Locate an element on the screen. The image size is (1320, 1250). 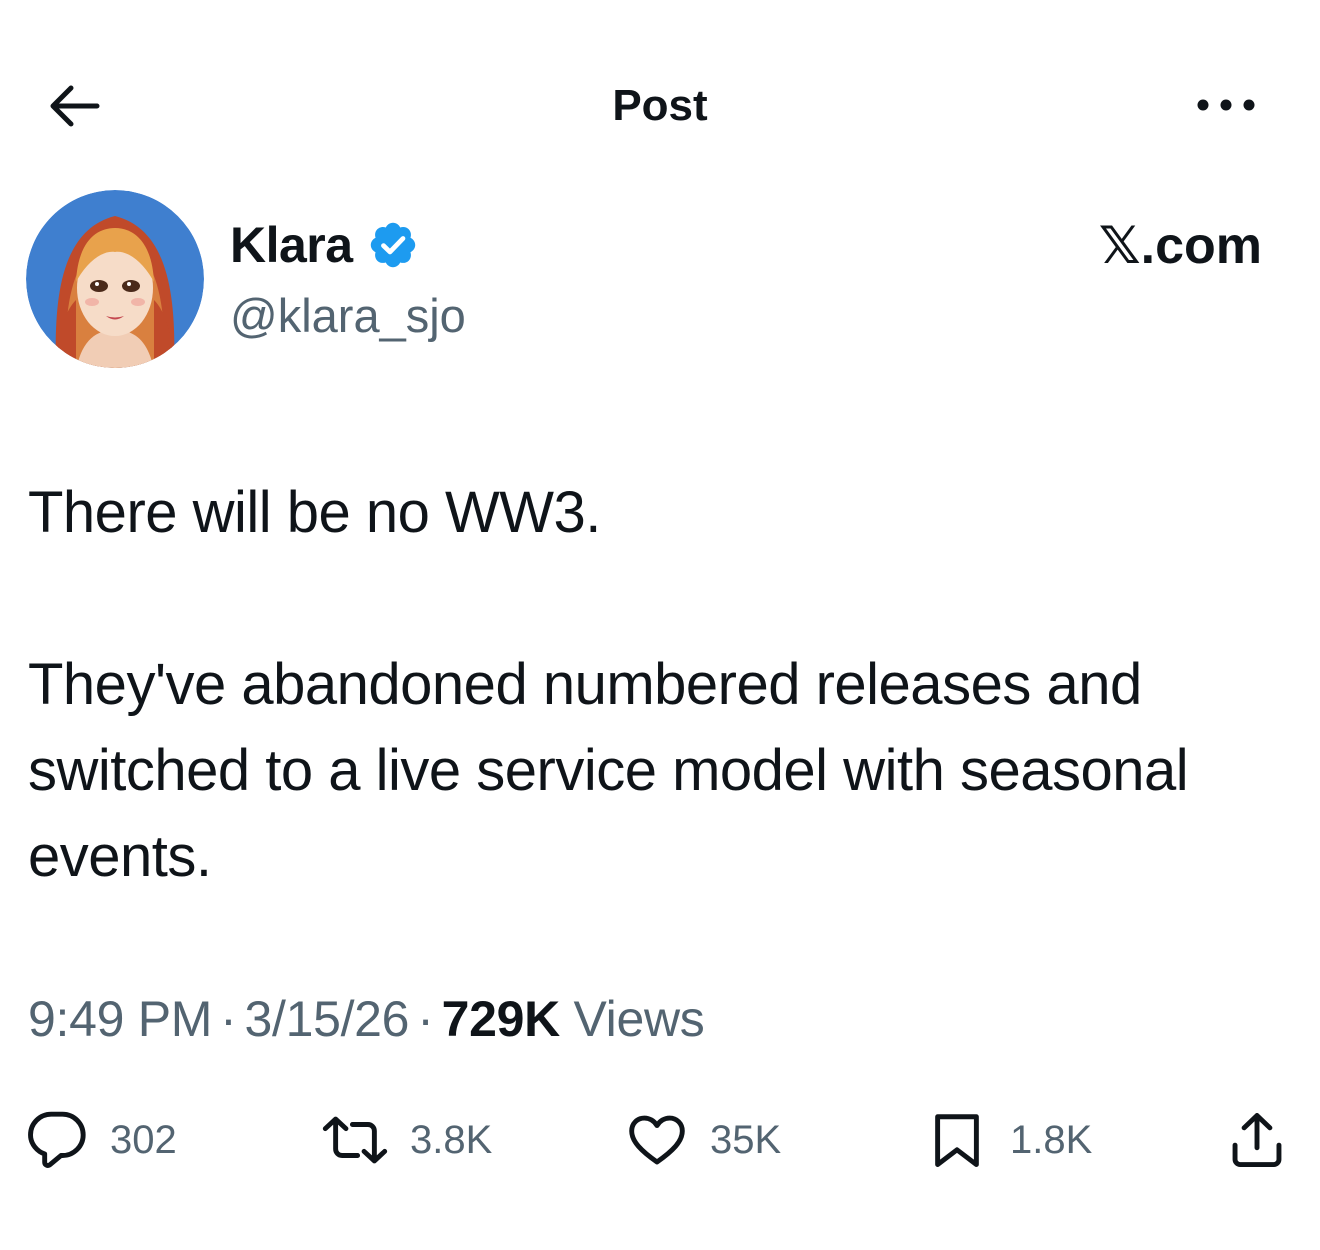
like-button: 35K is located at coordinates (703, 1140).